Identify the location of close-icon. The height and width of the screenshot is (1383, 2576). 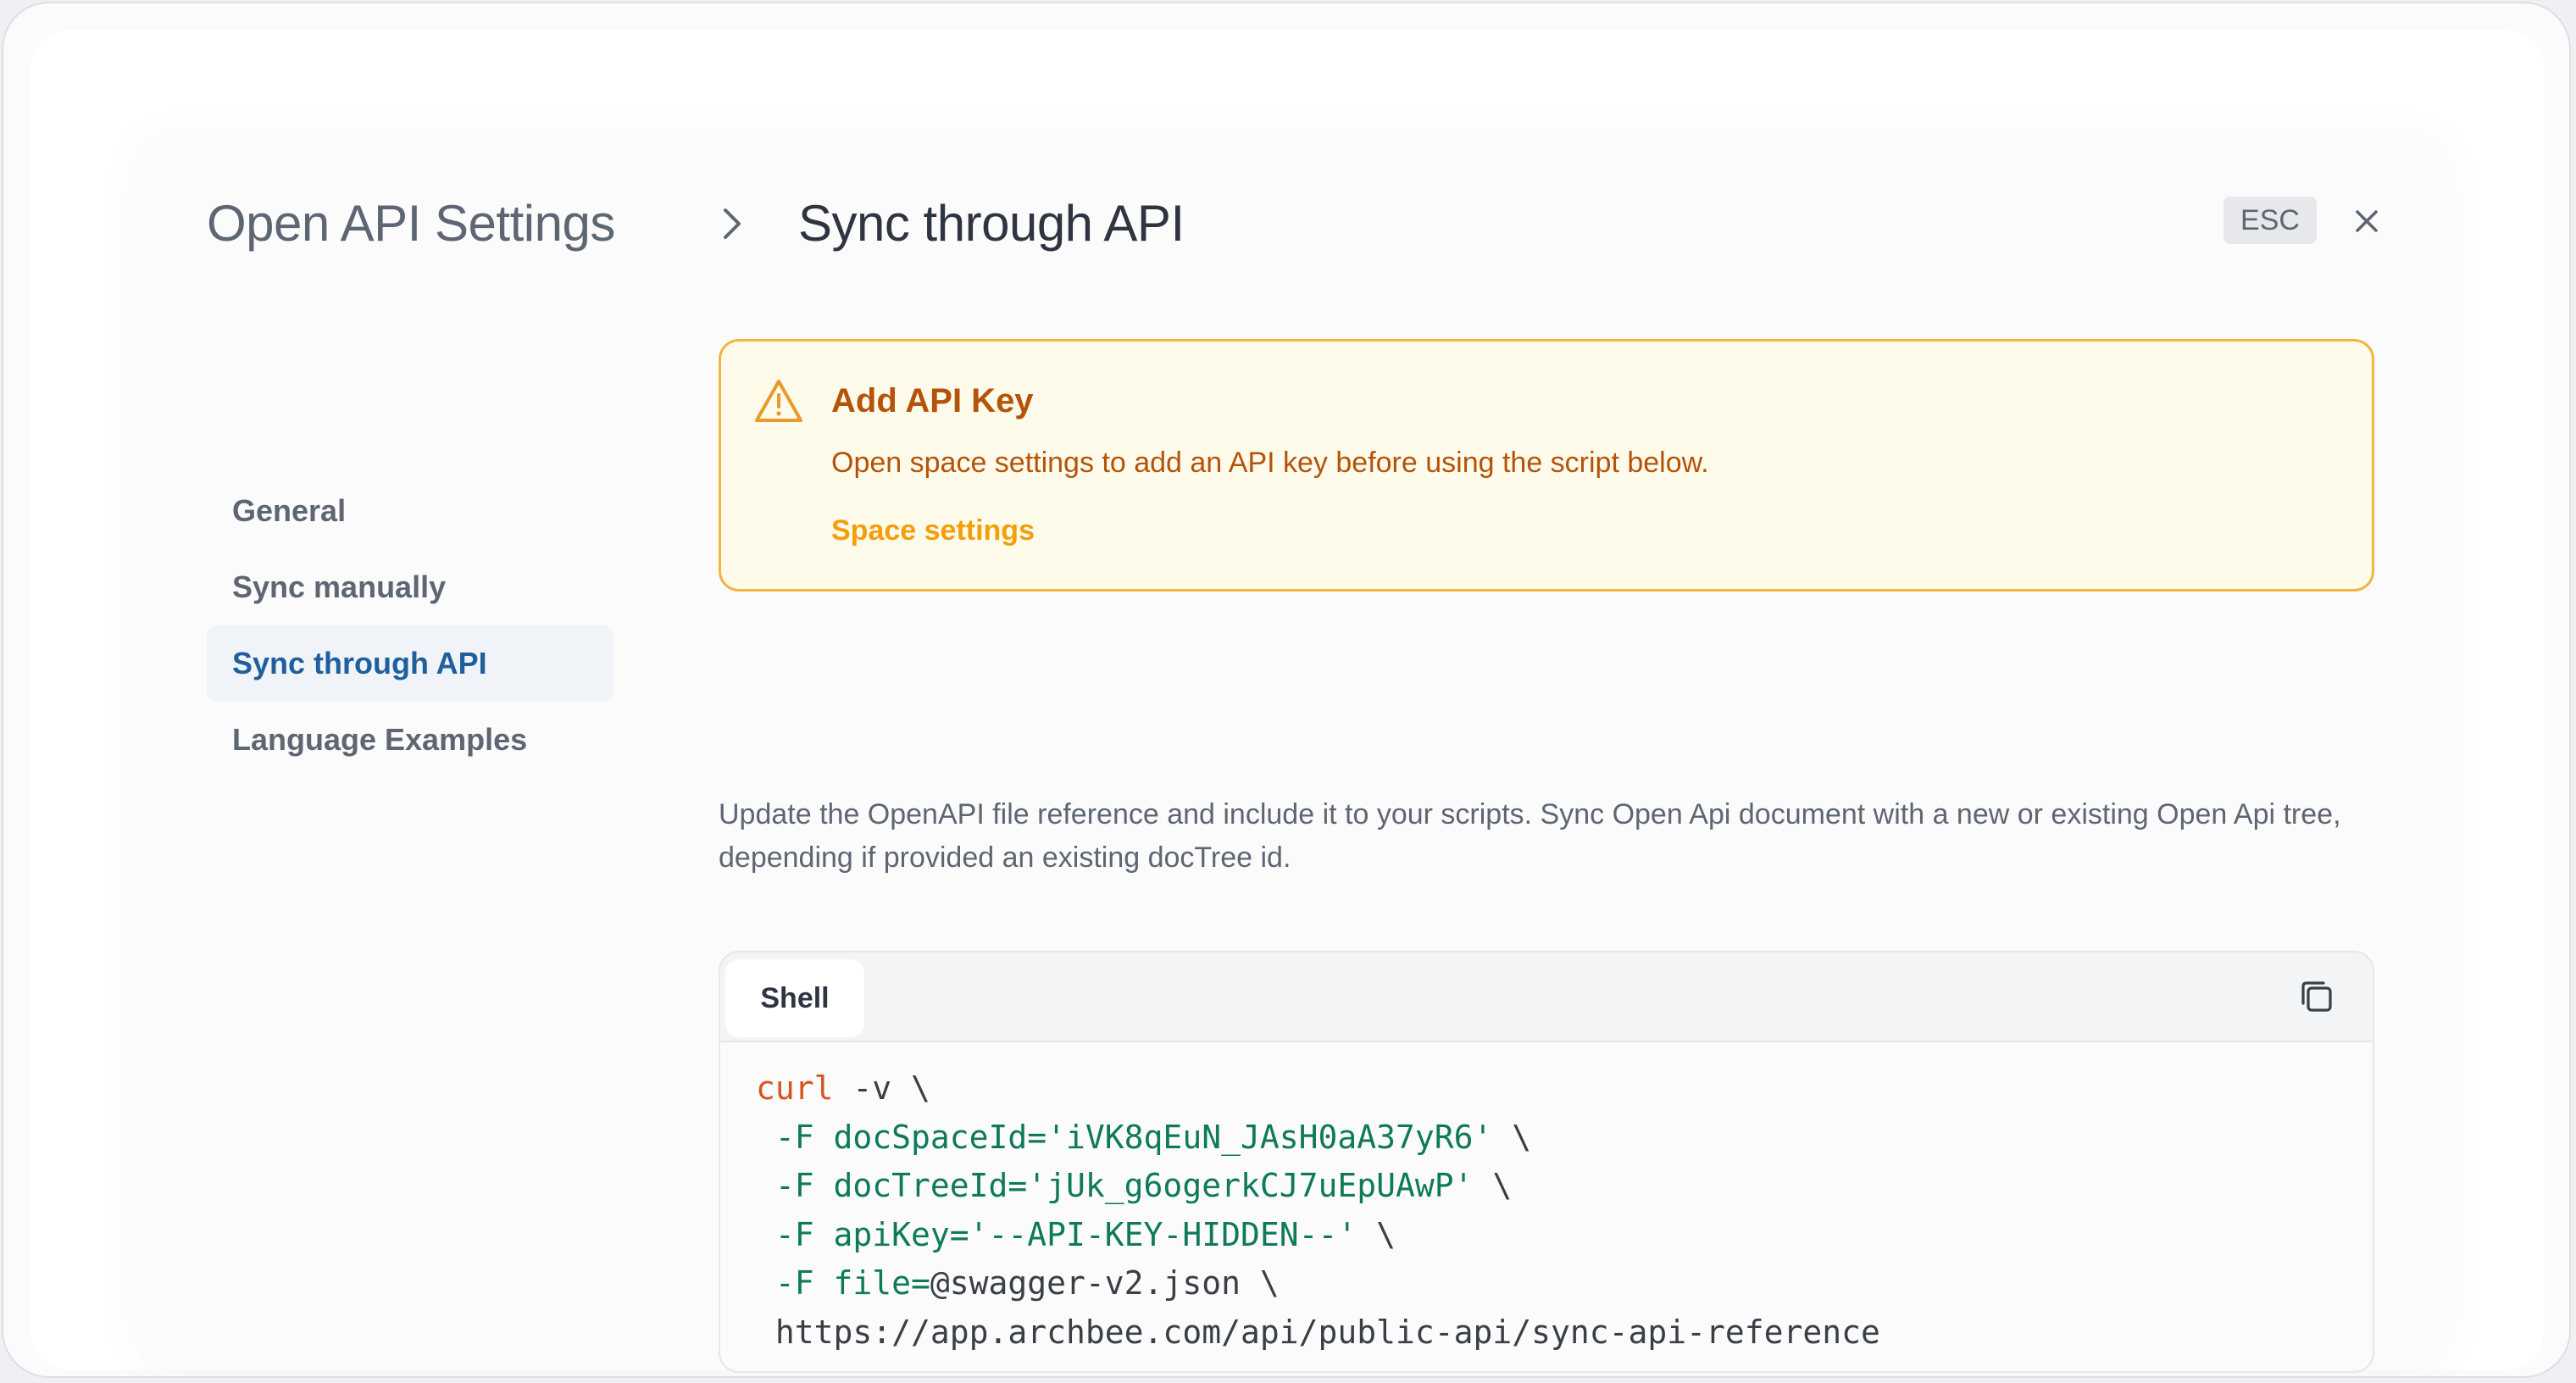
(2367, 221).